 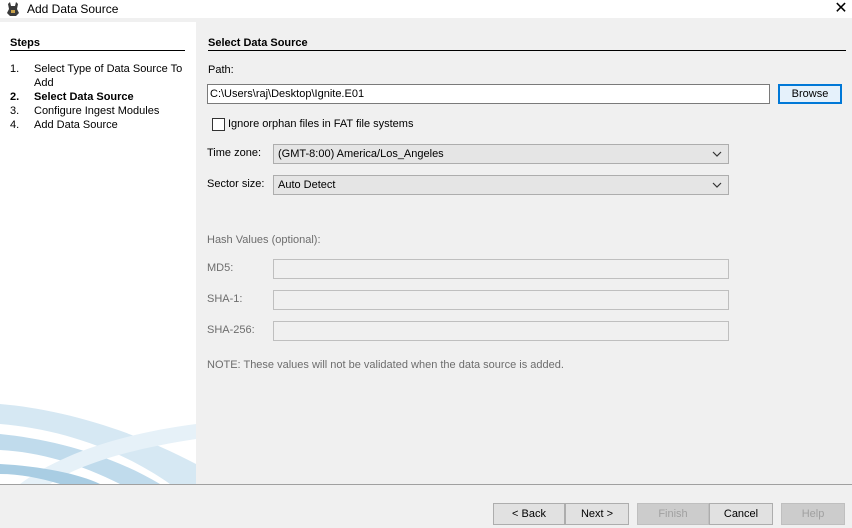 I want to click on finish-button: Finish, so click(x=673, y=514).